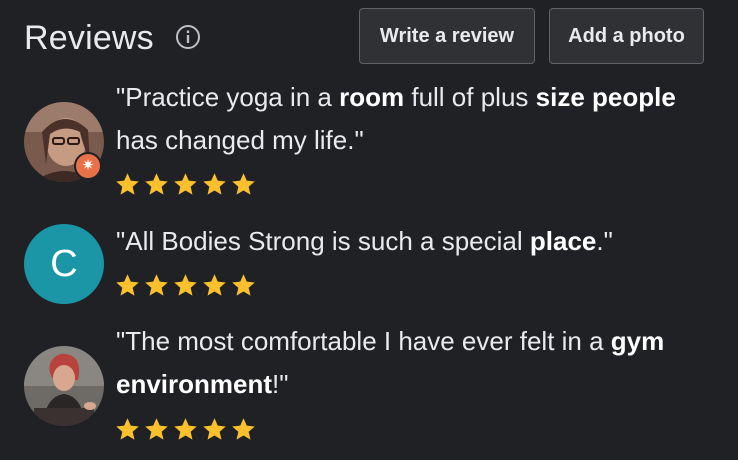 The height and width of the screenshot is (460, 738). What do you see at coordinates (64, 386) in the screenshot?
I see `reviewer-avatar` at bounding box center [64, 386].